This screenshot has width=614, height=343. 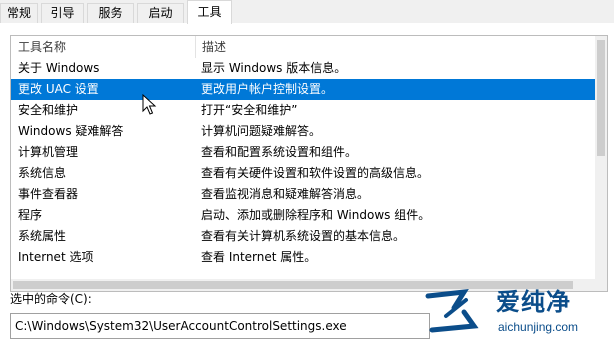 What do you see at coordinates (30, 215) in the screenshot?
I see `tool-name: 程序` at bounding box center [30, 215].